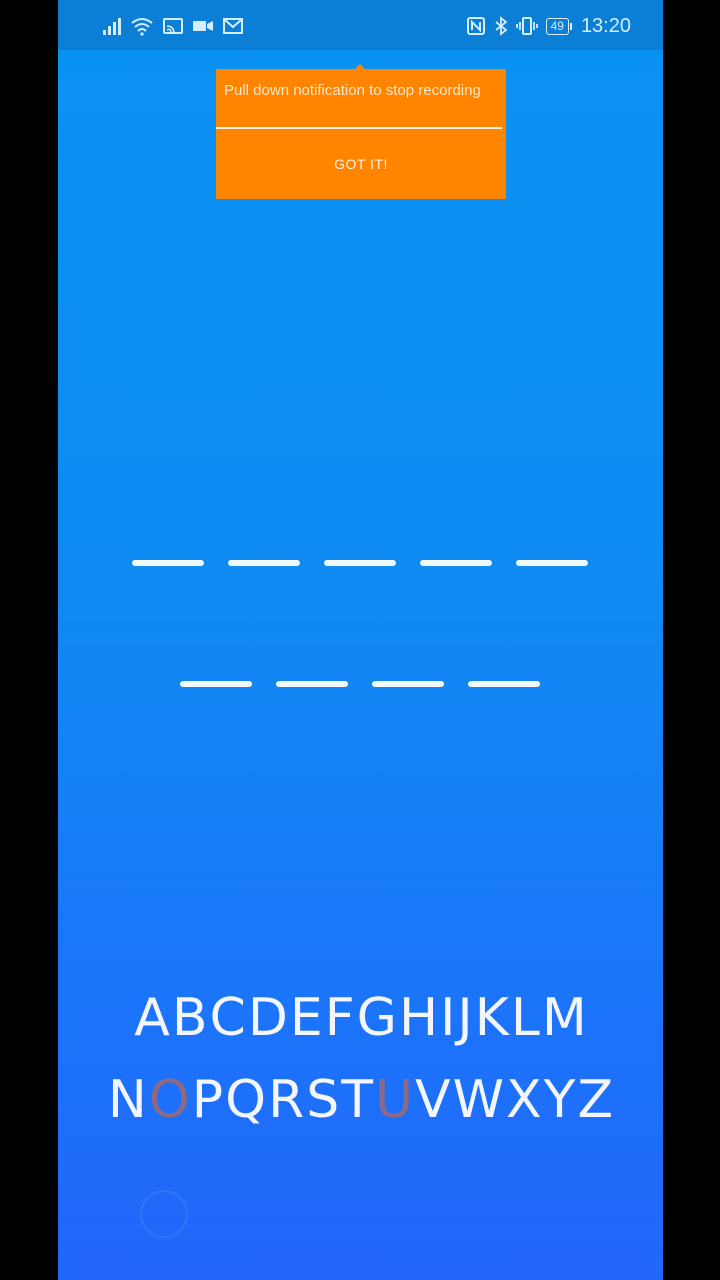 The width and height of the screenshot is (720, 1280). I want to click on status-left-icons, so click(173, 26).